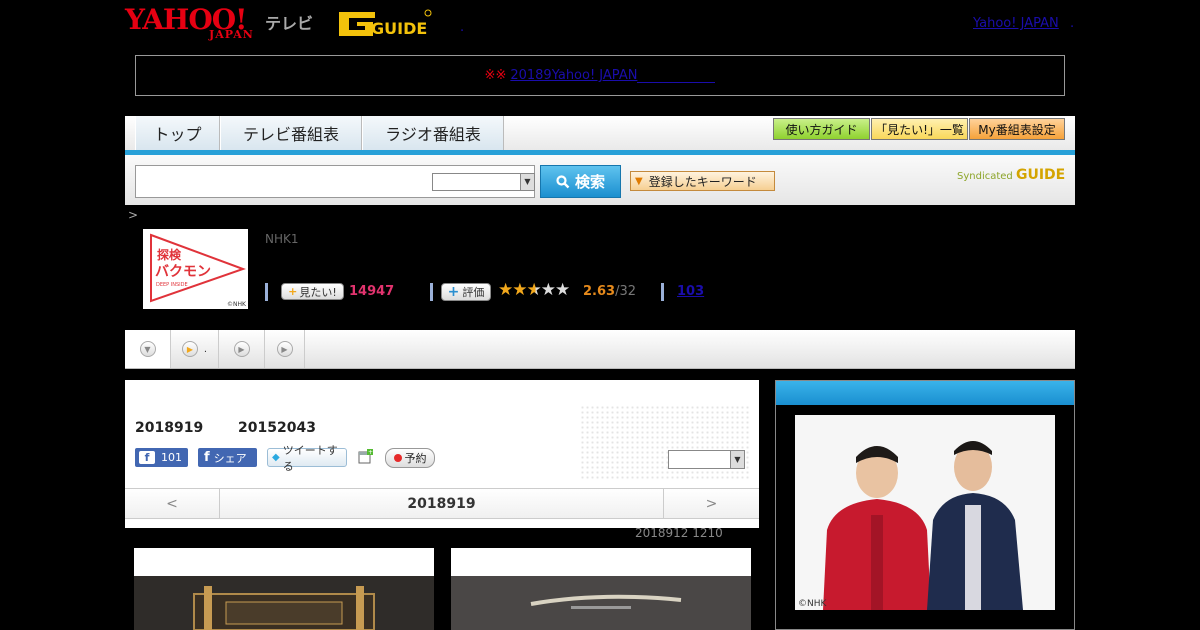 The width and height of the screenshot is (1200, 630). What do you see at coordinates (397, 458) in the screenshot?
I see `record-dot-icon` at bounding box center [397, 458].